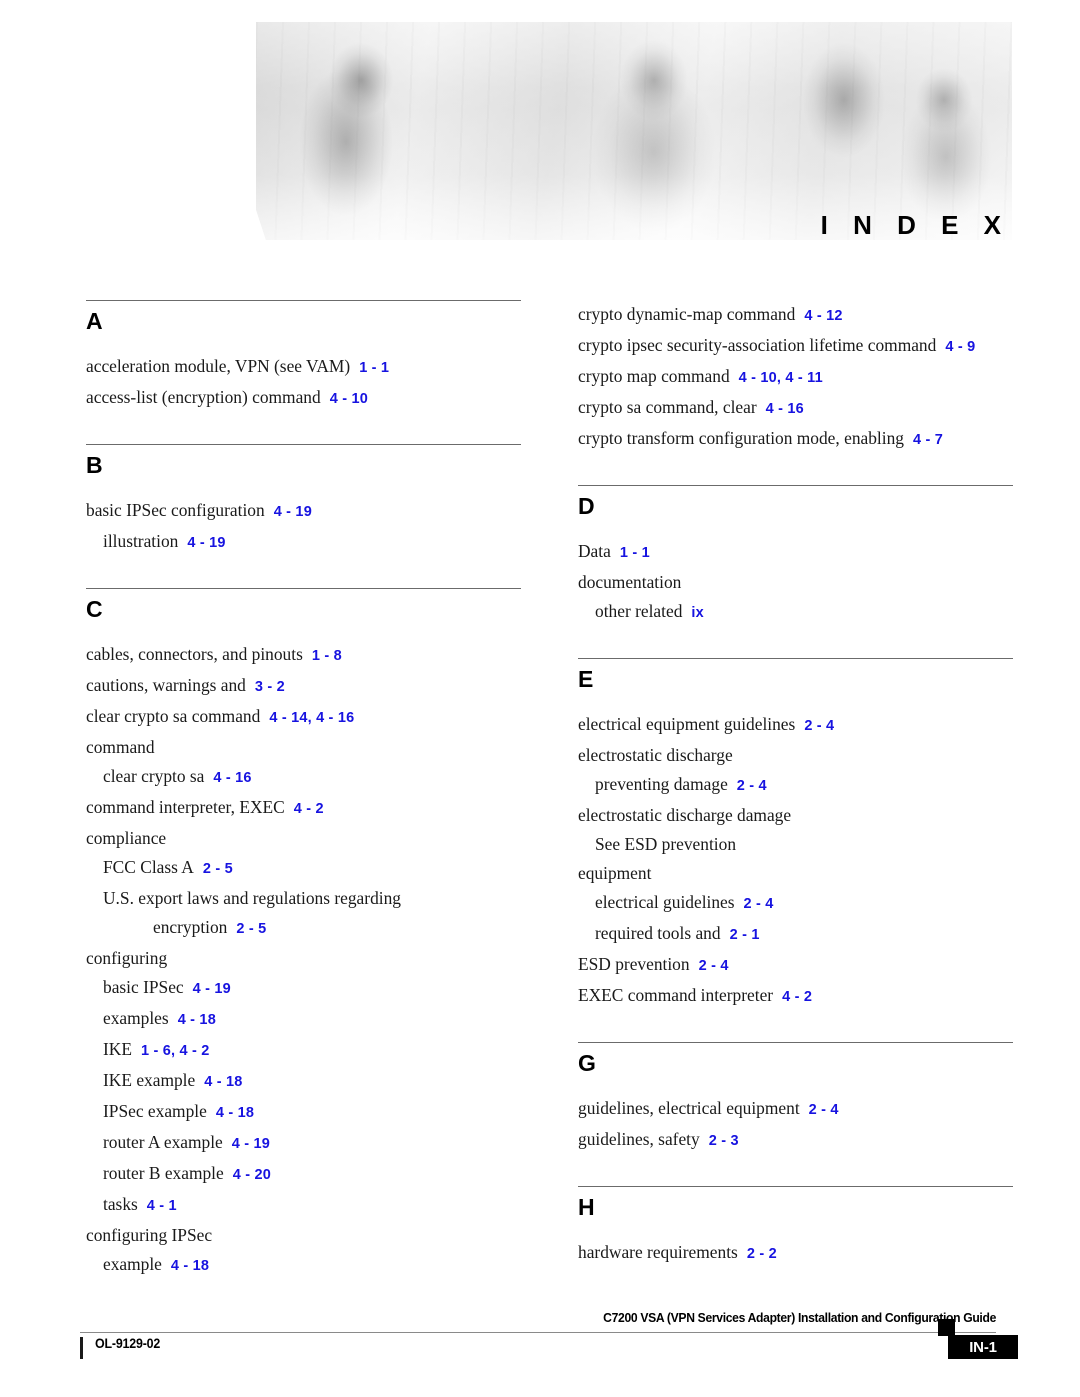 The height and width of the screenshot is (1397, 1080). Describe the element at coordinates (327, 656) in the screenshot. I see `index-page-reference: 1 - 8` at that location.